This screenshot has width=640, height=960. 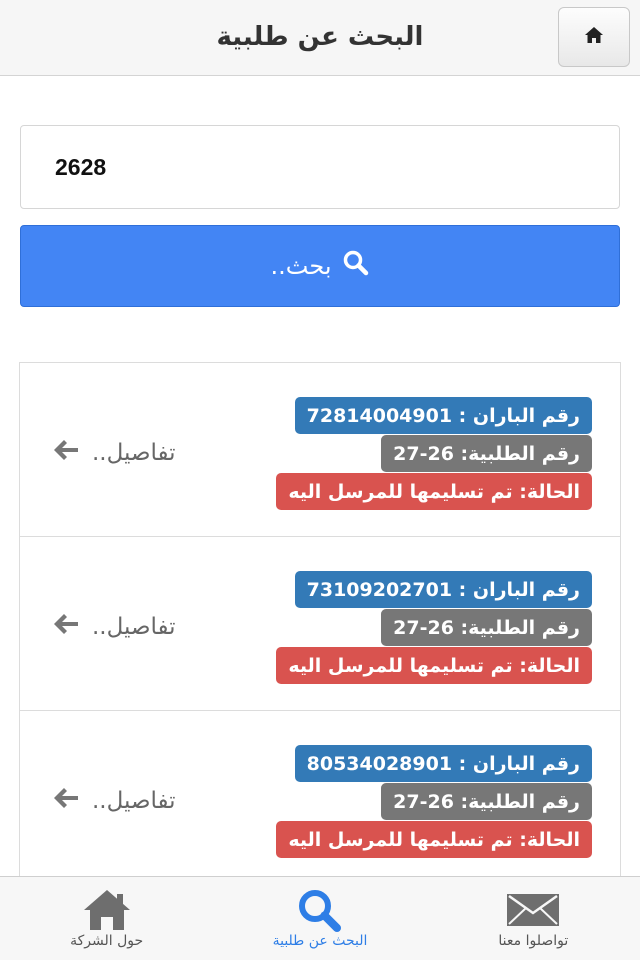 I want to click on home-button, so click(x=594, y=37).